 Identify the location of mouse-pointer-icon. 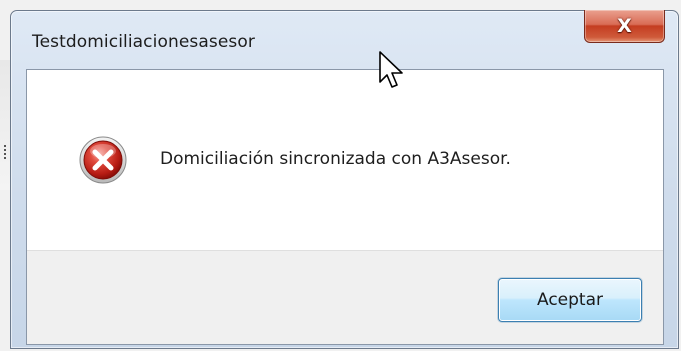
(391, 69).